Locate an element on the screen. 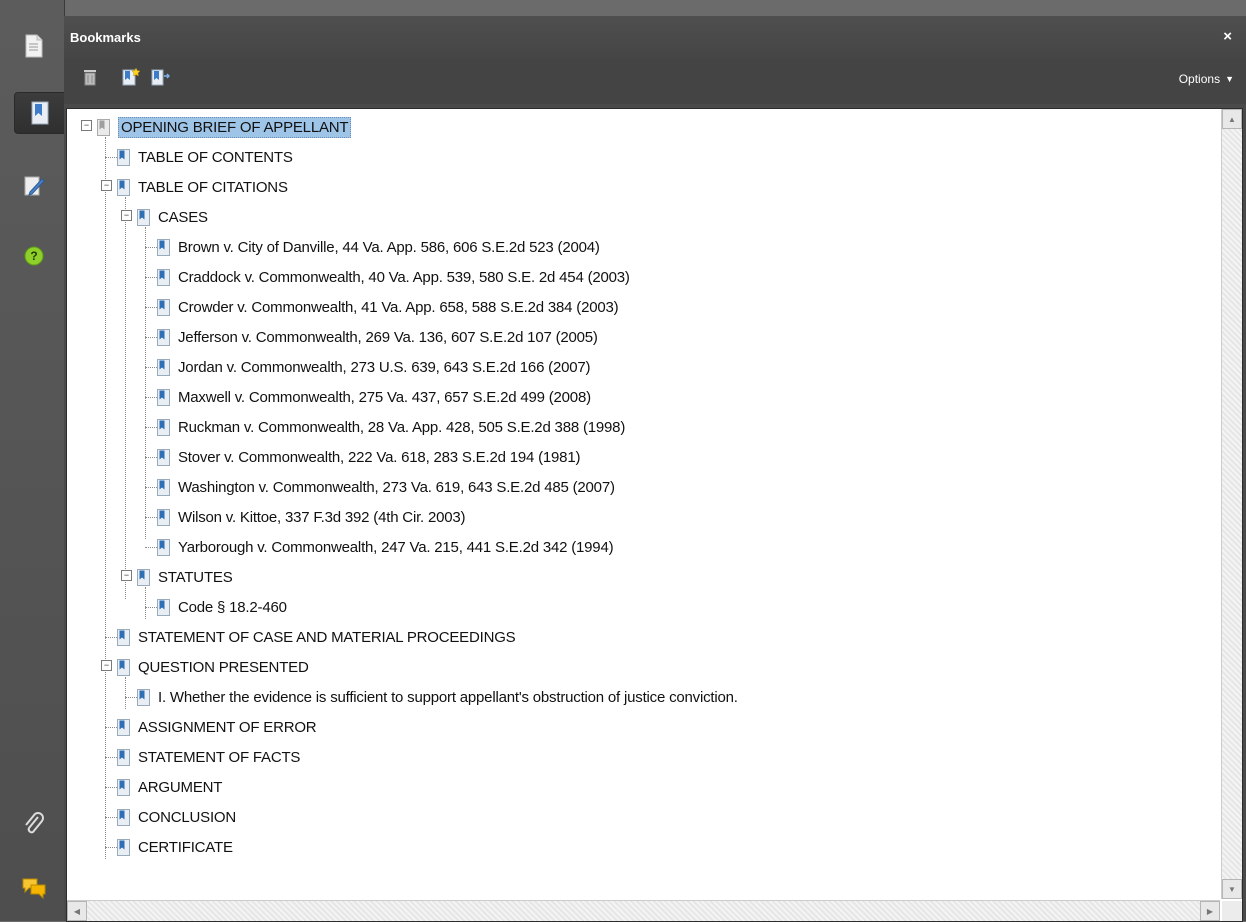  delete-bookmark-icon is located at coordinates (90, 77).